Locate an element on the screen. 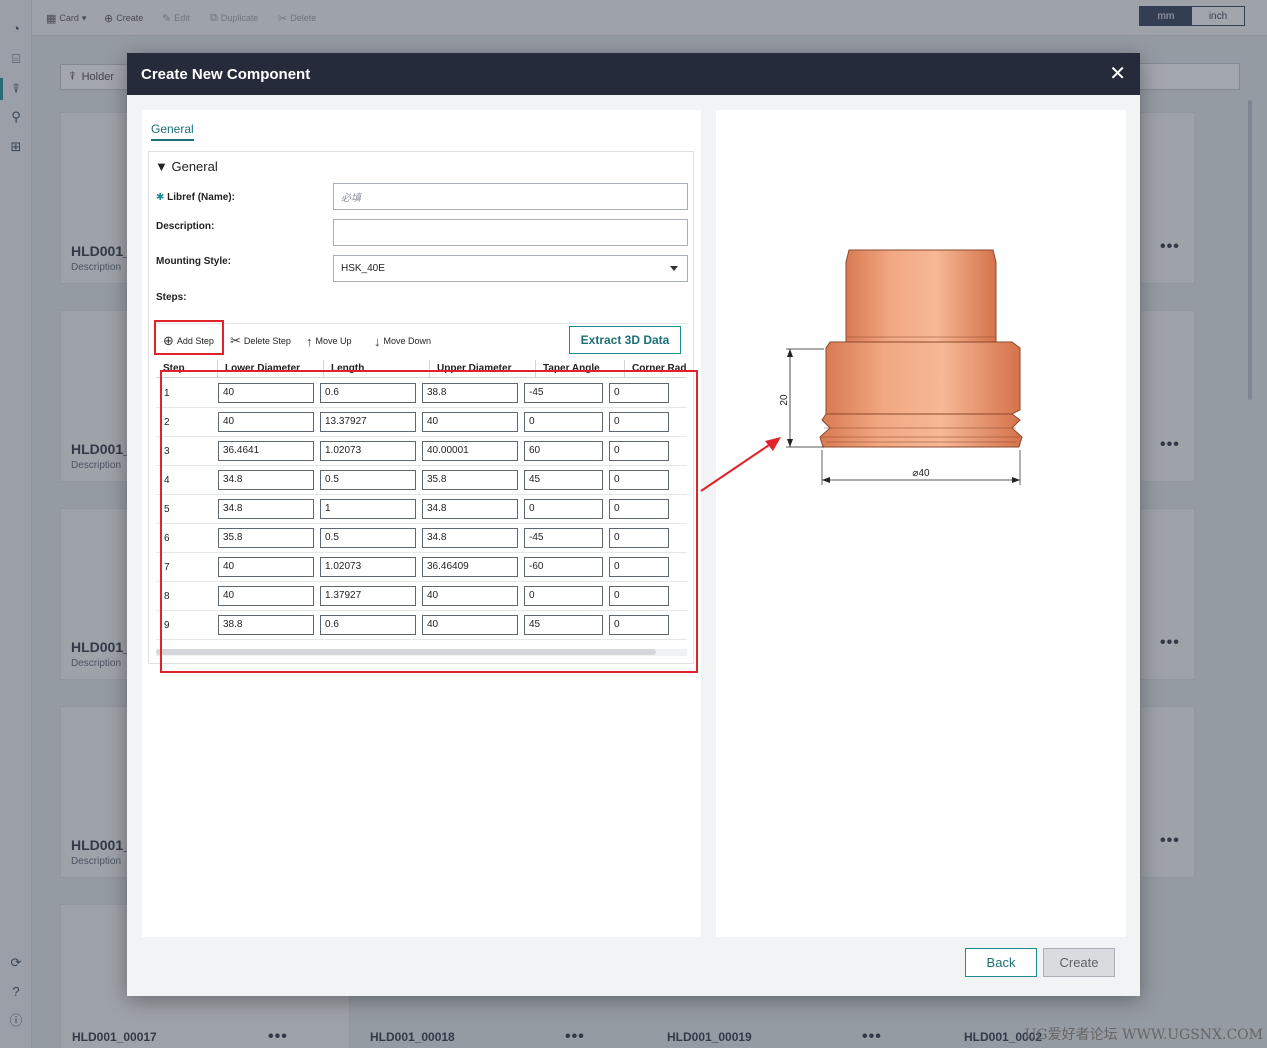 The image size is (1267, 1048). flange-shape is located at coordinates (923, 378).